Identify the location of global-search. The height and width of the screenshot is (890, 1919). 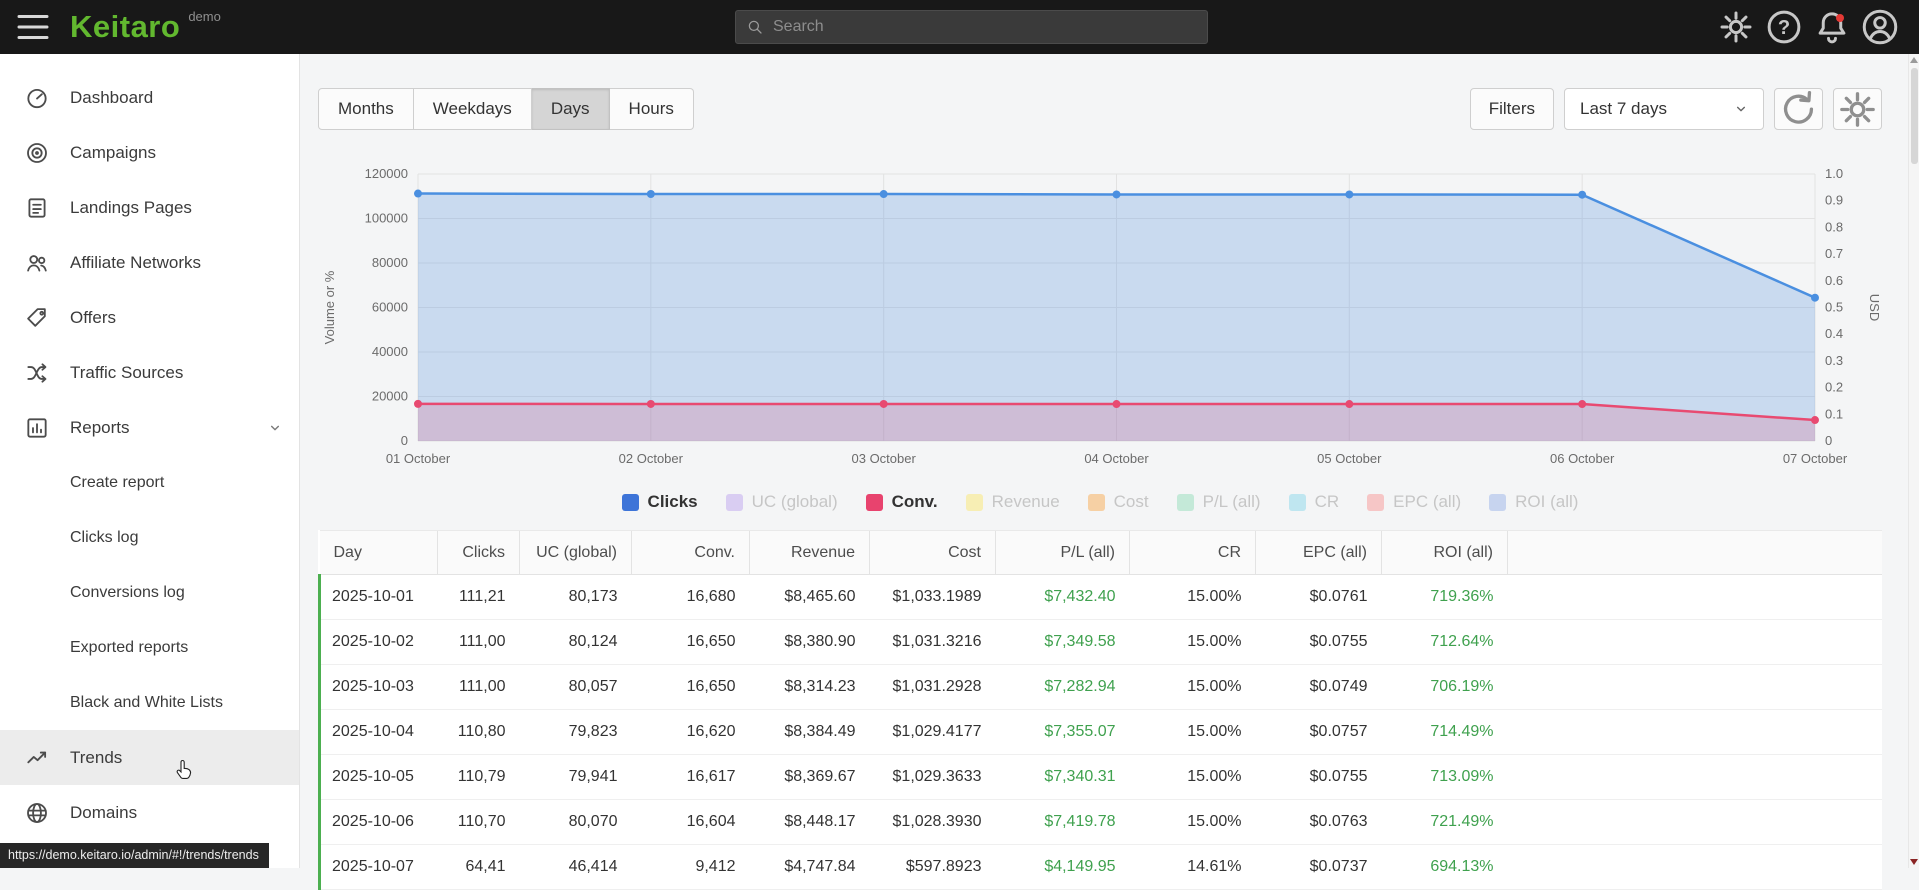
(971, 27).